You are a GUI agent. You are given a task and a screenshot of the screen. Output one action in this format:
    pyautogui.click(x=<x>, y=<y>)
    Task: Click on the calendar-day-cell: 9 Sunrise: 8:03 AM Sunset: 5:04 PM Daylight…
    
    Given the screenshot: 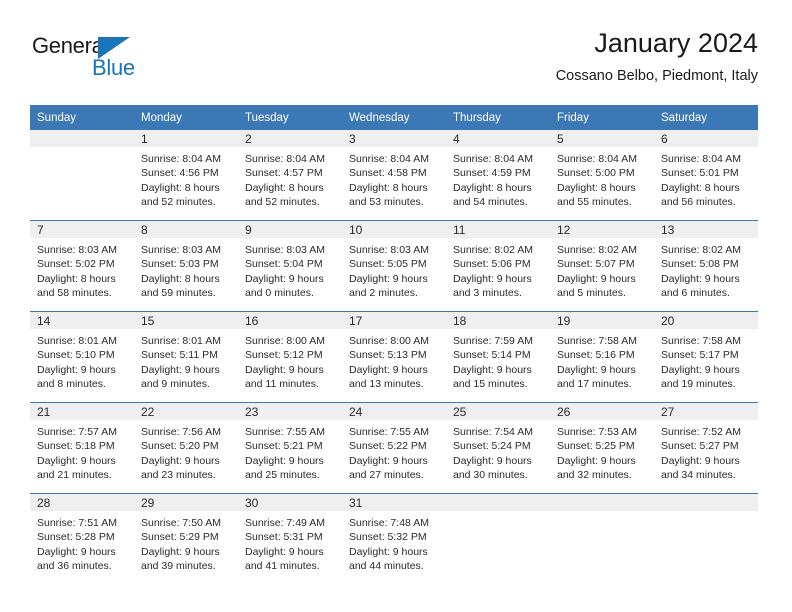 What is the action you would take?
    pyautogui.click(x=290, y=266)
    